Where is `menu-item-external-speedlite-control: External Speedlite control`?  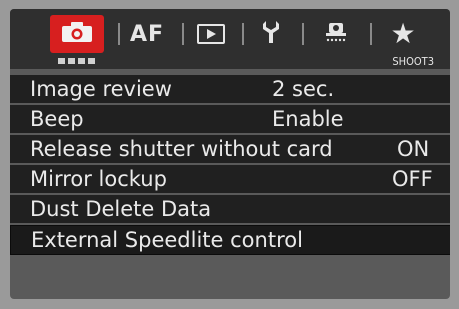
menu-item-external-speedlite-control: External Speedlite control is located at coordinates (230, 240).